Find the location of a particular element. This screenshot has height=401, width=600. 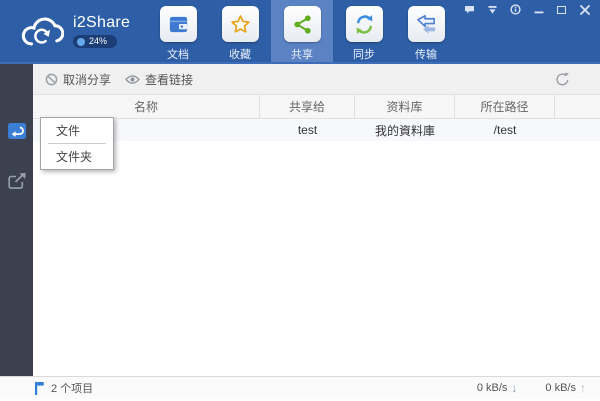

cancel-icon is located at coordinates (51, 79).